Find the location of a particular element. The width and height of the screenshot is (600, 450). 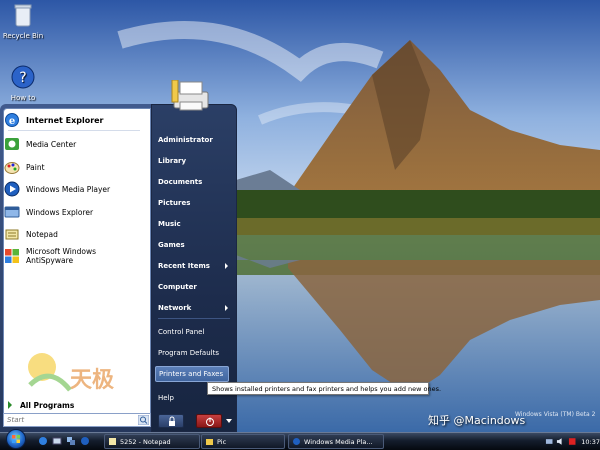

pictures-label: Pictures is located at coordinates (174, 203).